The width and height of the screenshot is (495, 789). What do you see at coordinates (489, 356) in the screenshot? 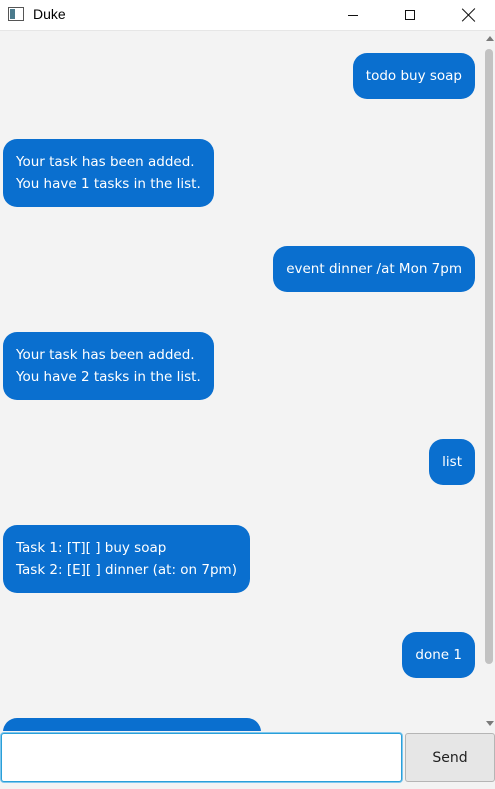
I see `scrollbar-thumb` at bounding box center [489, 356].